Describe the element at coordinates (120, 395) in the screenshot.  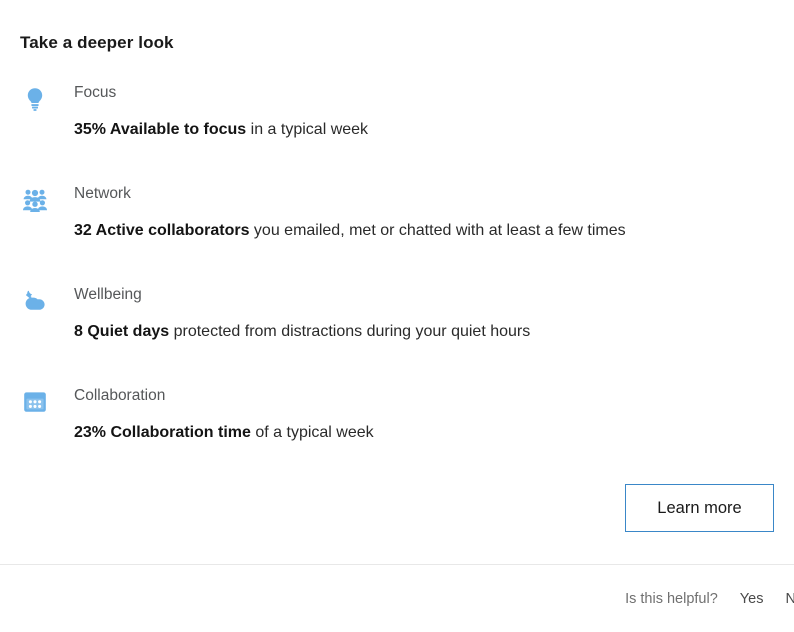
I see `insight-category-label: Collaboration` at that location.